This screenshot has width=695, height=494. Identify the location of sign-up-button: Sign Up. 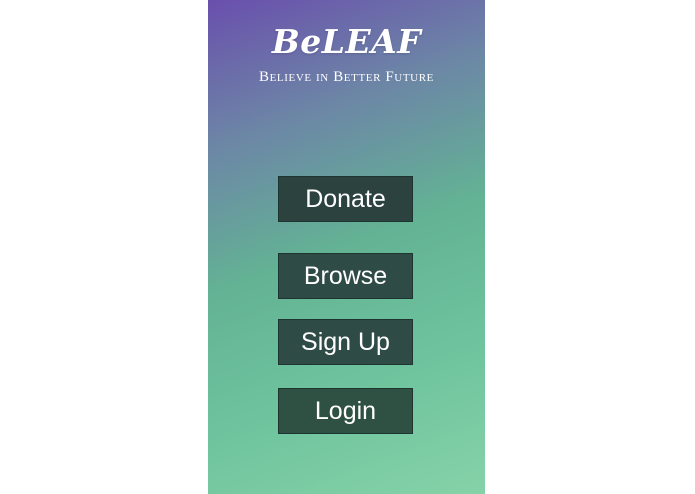
(345, 342).